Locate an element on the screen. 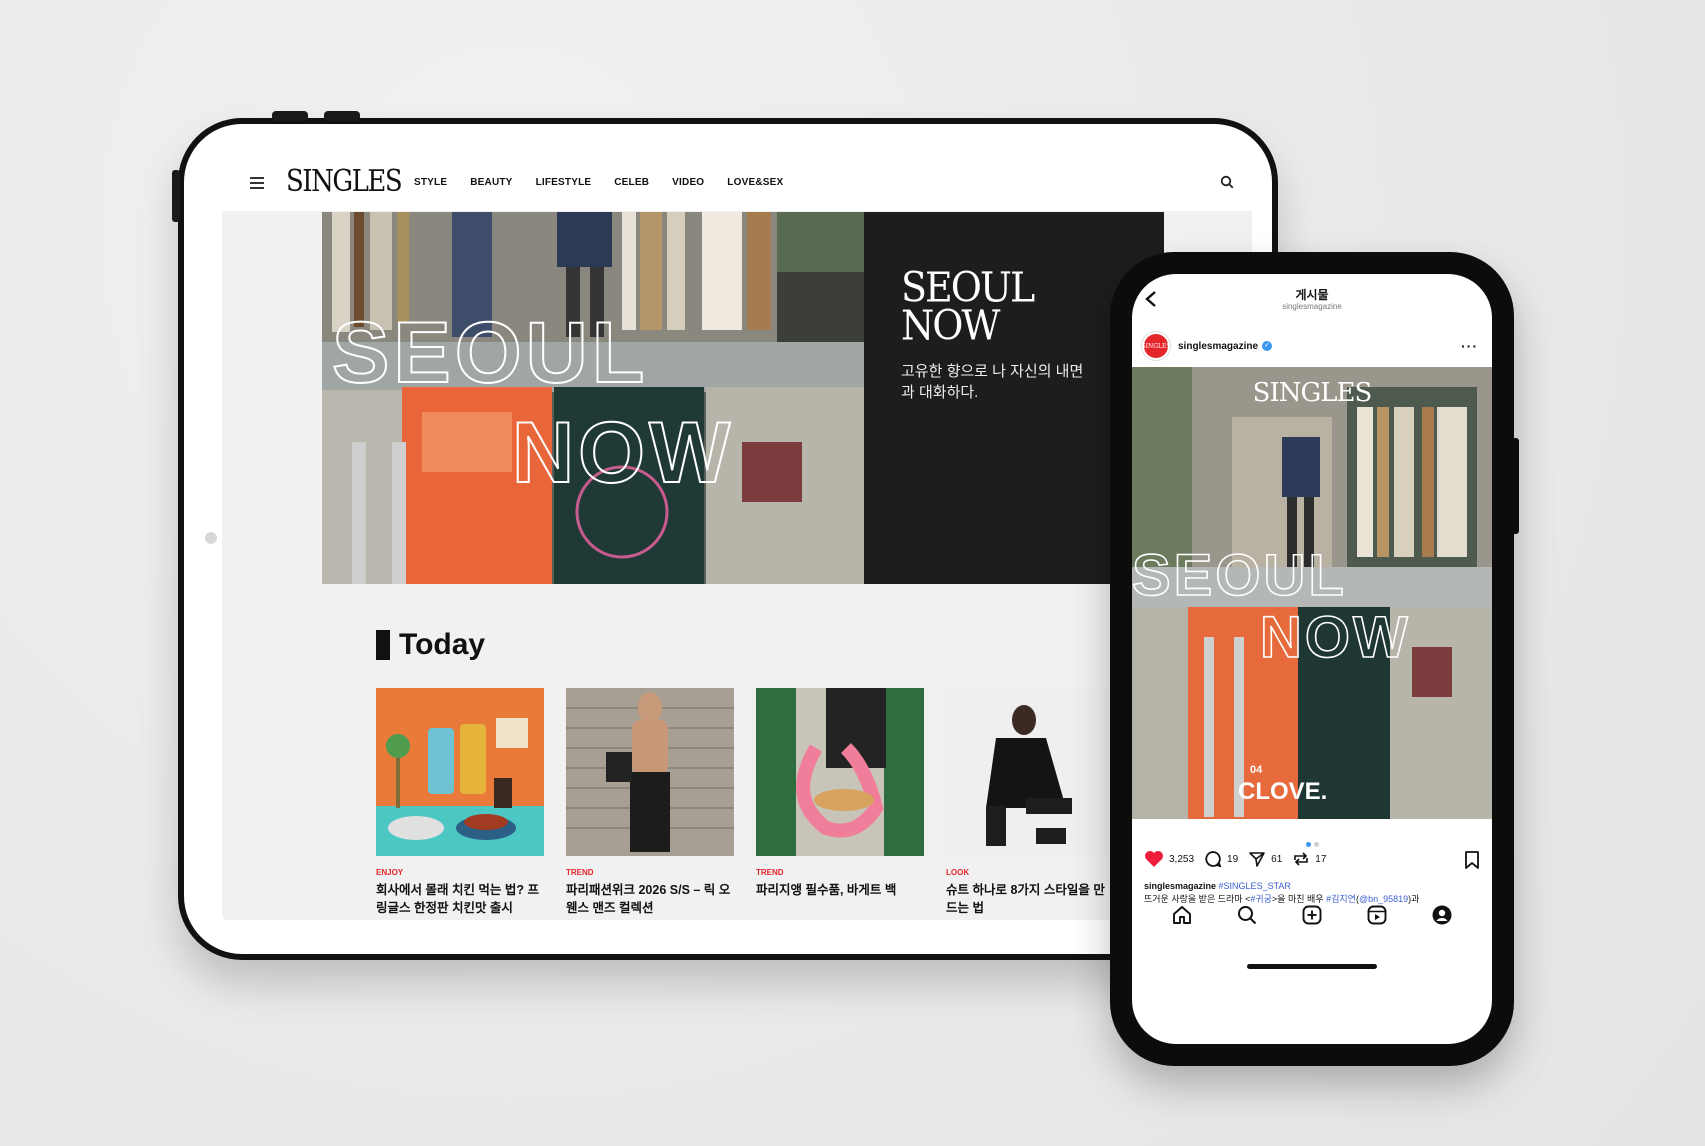 The height and width of the screenshot is (1146, 1705). thumbnail-suit is located at coordinates (1030, 772).